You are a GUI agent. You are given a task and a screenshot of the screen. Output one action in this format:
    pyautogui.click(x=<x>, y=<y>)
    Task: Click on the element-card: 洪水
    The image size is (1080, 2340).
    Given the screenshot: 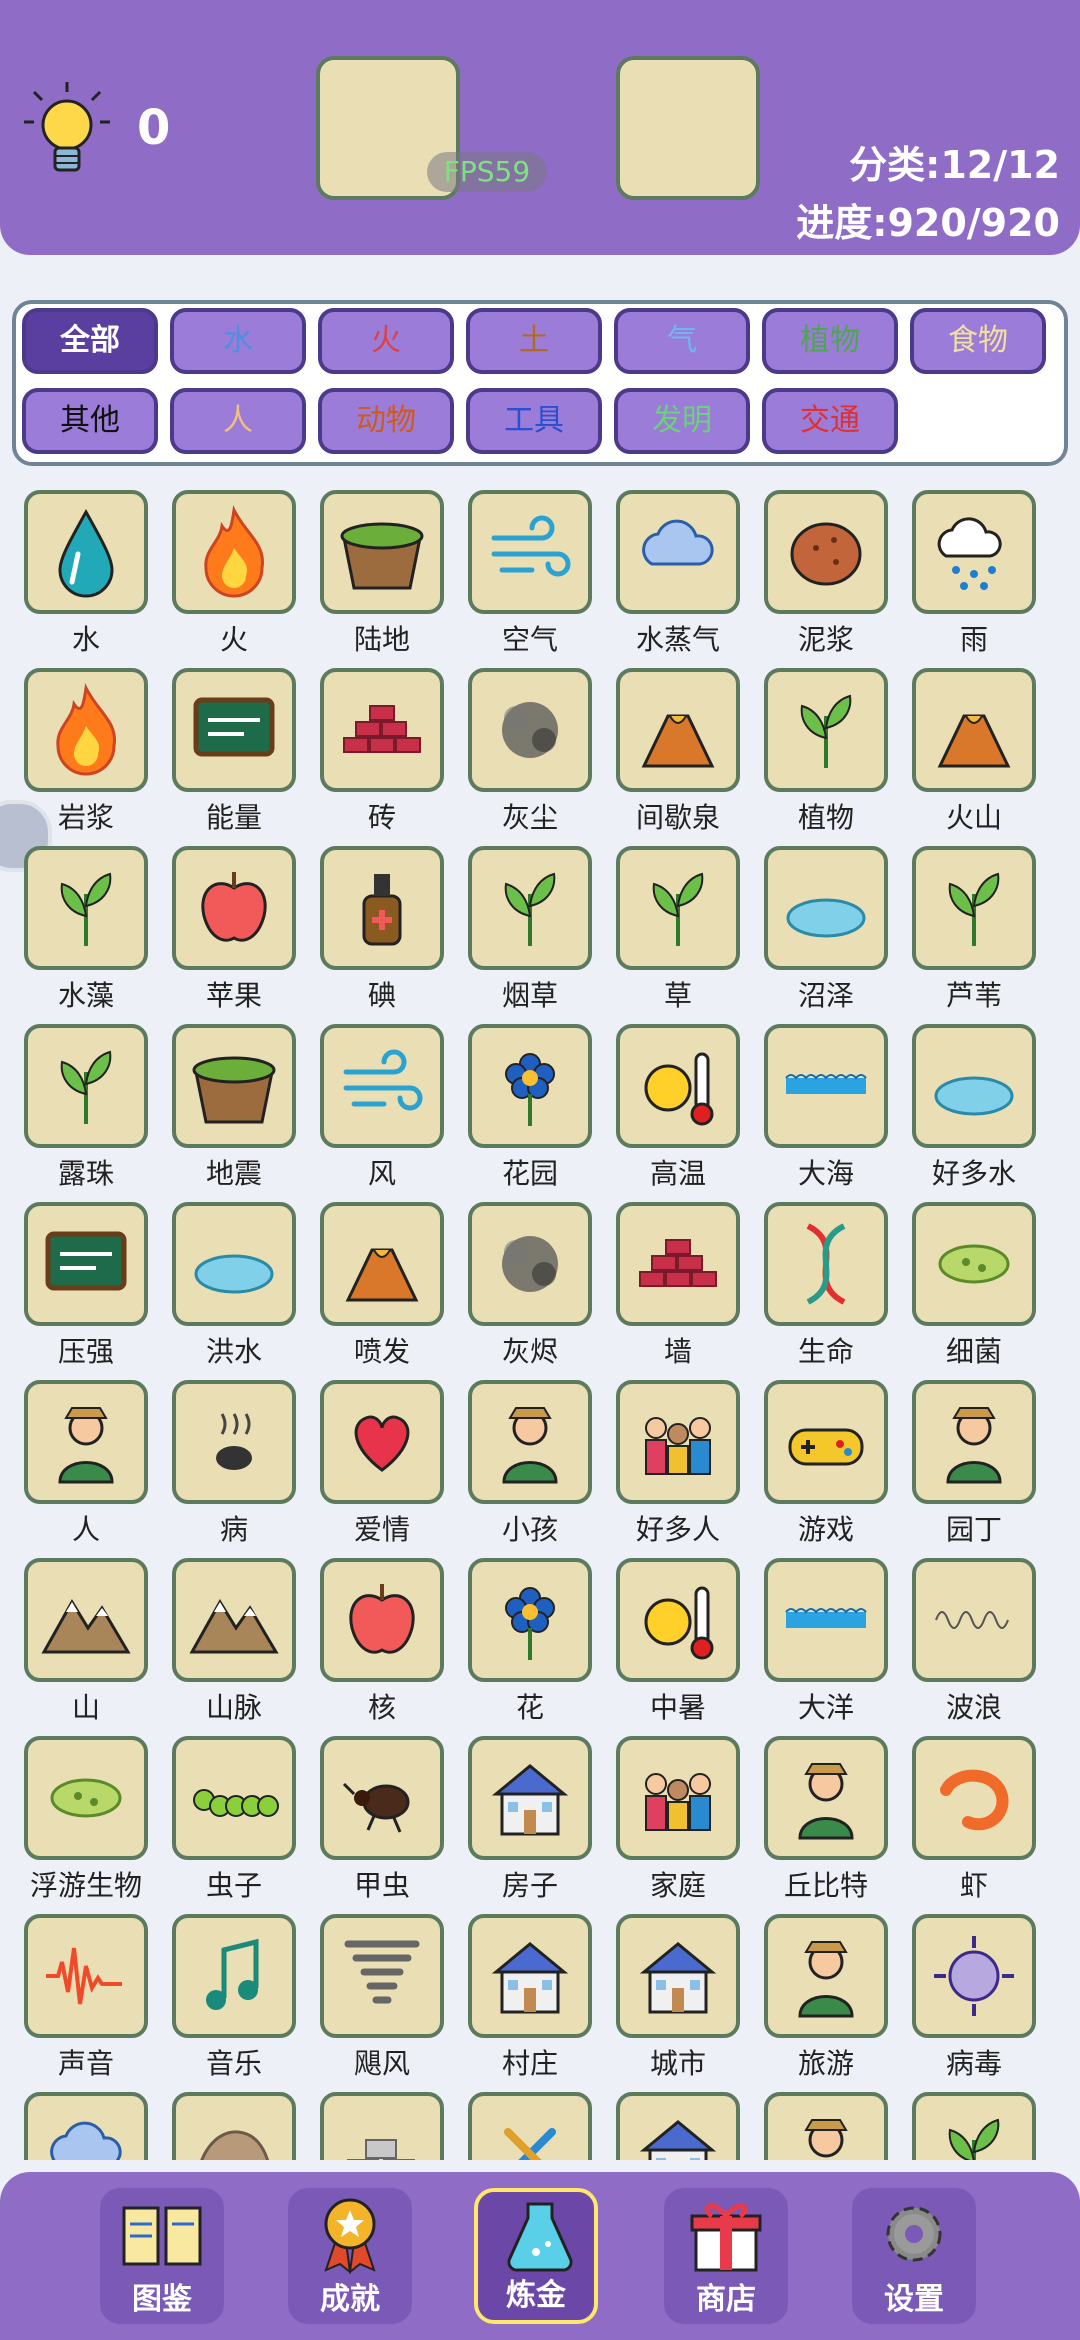 What is the action you would take?
    pyautogui.click(x=234, y=1280)
    